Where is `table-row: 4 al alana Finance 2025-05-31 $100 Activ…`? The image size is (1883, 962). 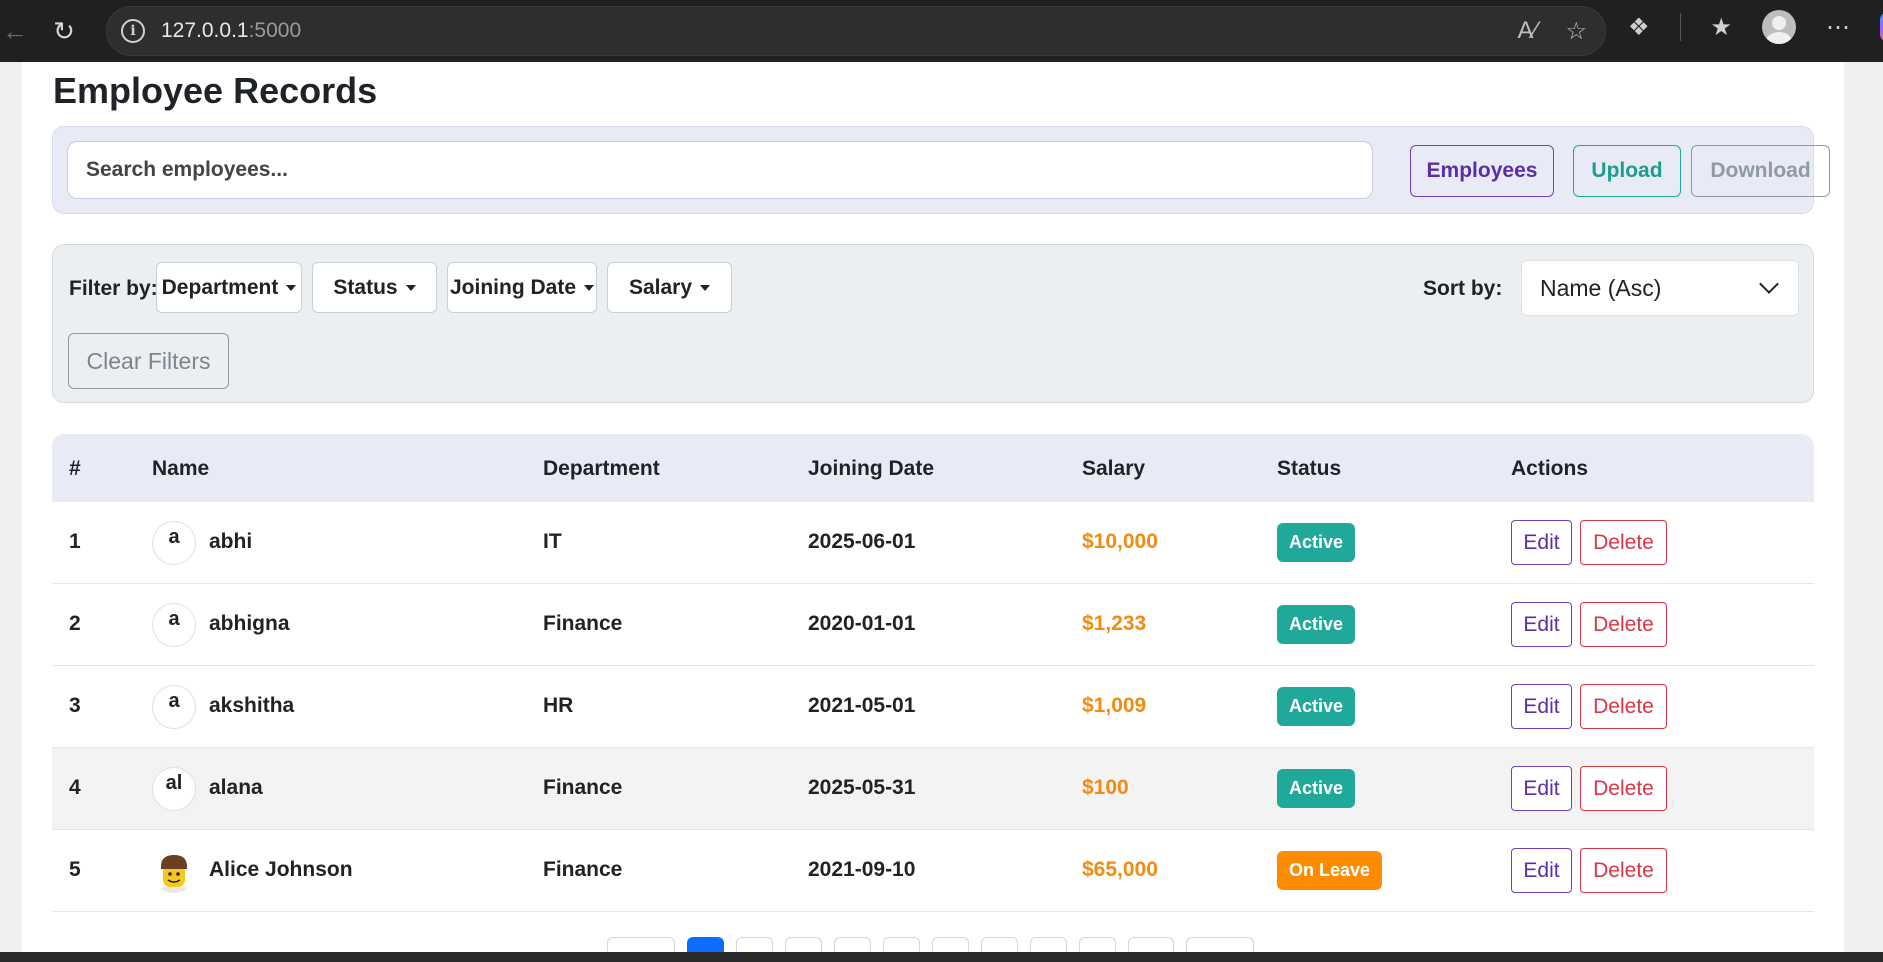 table-row: 4 al alana Finance 2025-05-31 $100 Activ… is located at coordinates (933, 789).